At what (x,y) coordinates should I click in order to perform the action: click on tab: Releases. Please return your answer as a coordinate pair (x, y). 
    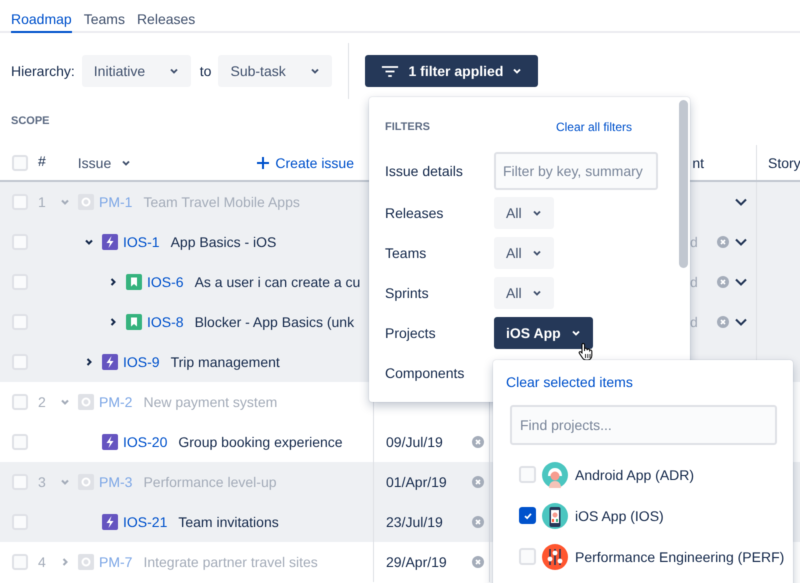
    Looking at the image, I should click on (171, 15).